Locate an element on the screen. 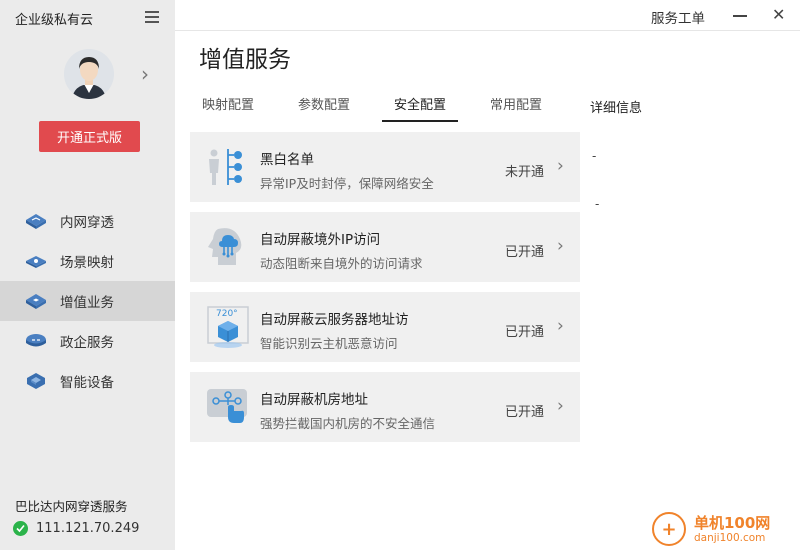  badge-720: 720° is located at coordinates (227, 314).